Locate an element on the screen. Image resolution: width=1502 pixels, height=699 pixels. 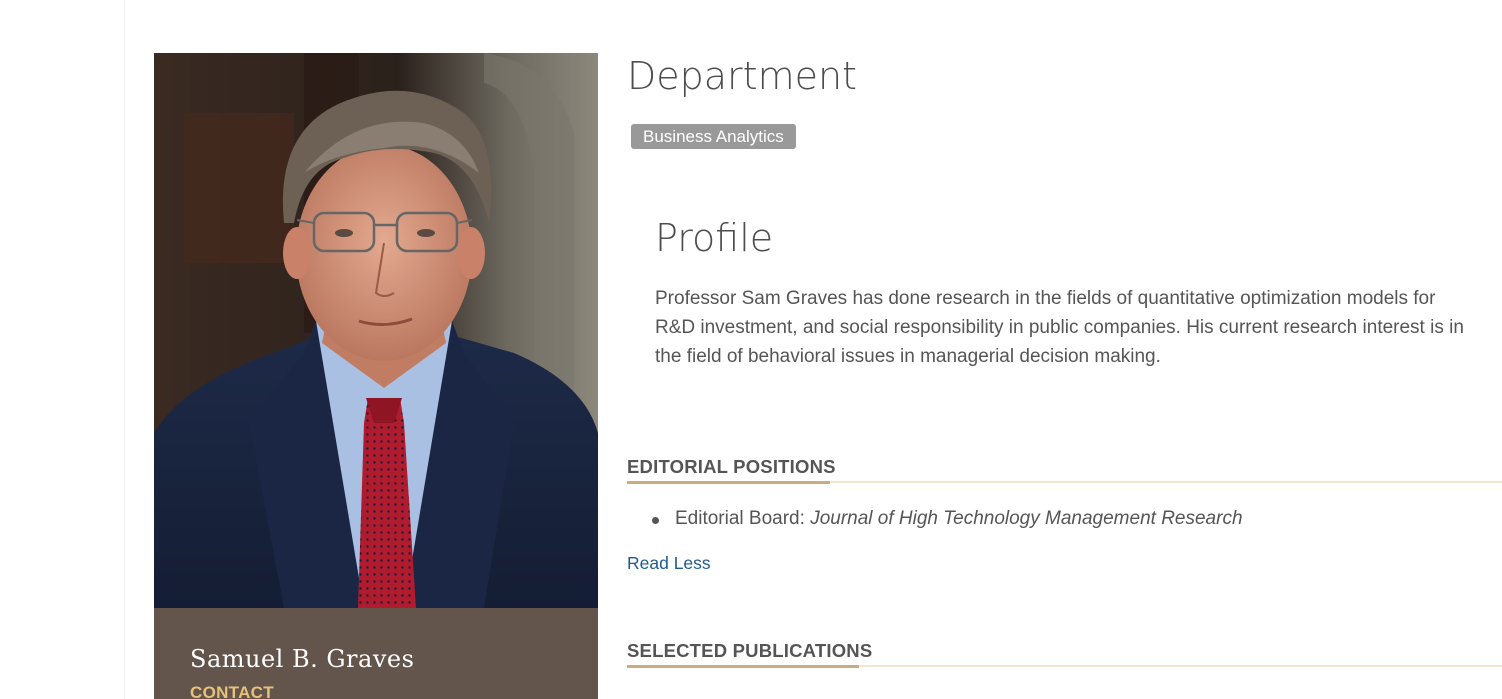
name-plate: Samuel B. Graves CONTACT is located at coordinates (376, 653).